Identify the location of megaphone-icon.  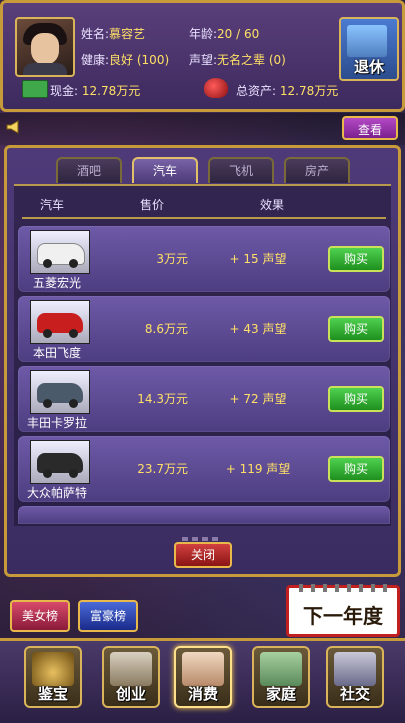
(14, 127).